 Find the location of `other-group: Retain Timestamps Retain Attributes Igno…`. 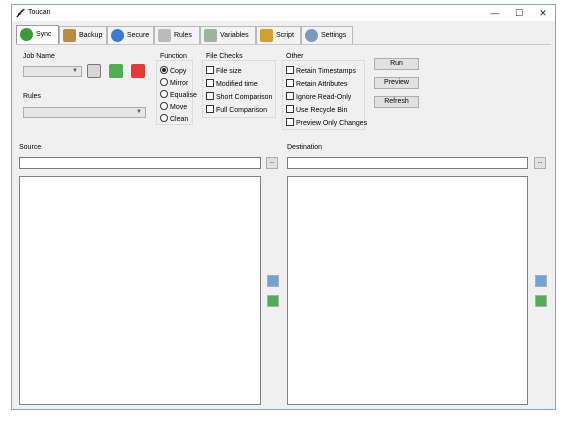

other-group: Retain Timestamps Retain Attributes Igno… is located at coordinates (324, 95).